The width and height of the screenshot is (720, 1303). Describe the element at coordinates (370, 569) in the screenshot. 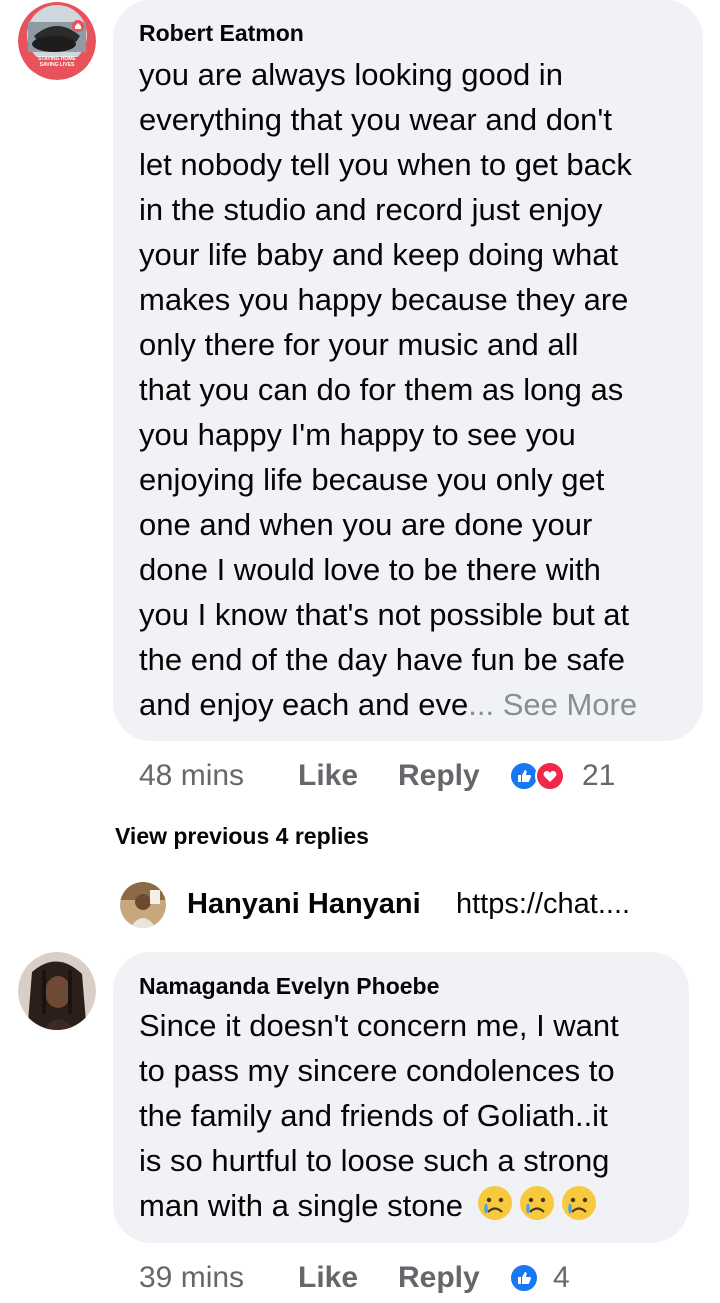

I see `comment-line: done I would love to be there with` at that location.